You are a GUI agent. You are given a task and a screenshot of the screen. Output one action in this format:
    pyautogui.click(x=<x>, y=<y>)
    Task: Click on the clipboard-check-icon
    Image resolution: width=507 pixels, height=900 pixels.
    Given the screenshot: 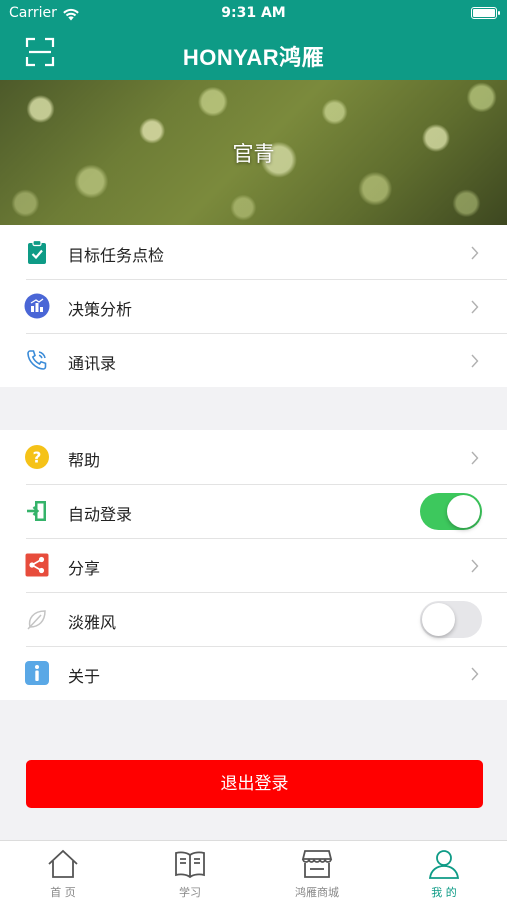 What is the action you would take?
    pyautogui.click(x=37, y=252)
    